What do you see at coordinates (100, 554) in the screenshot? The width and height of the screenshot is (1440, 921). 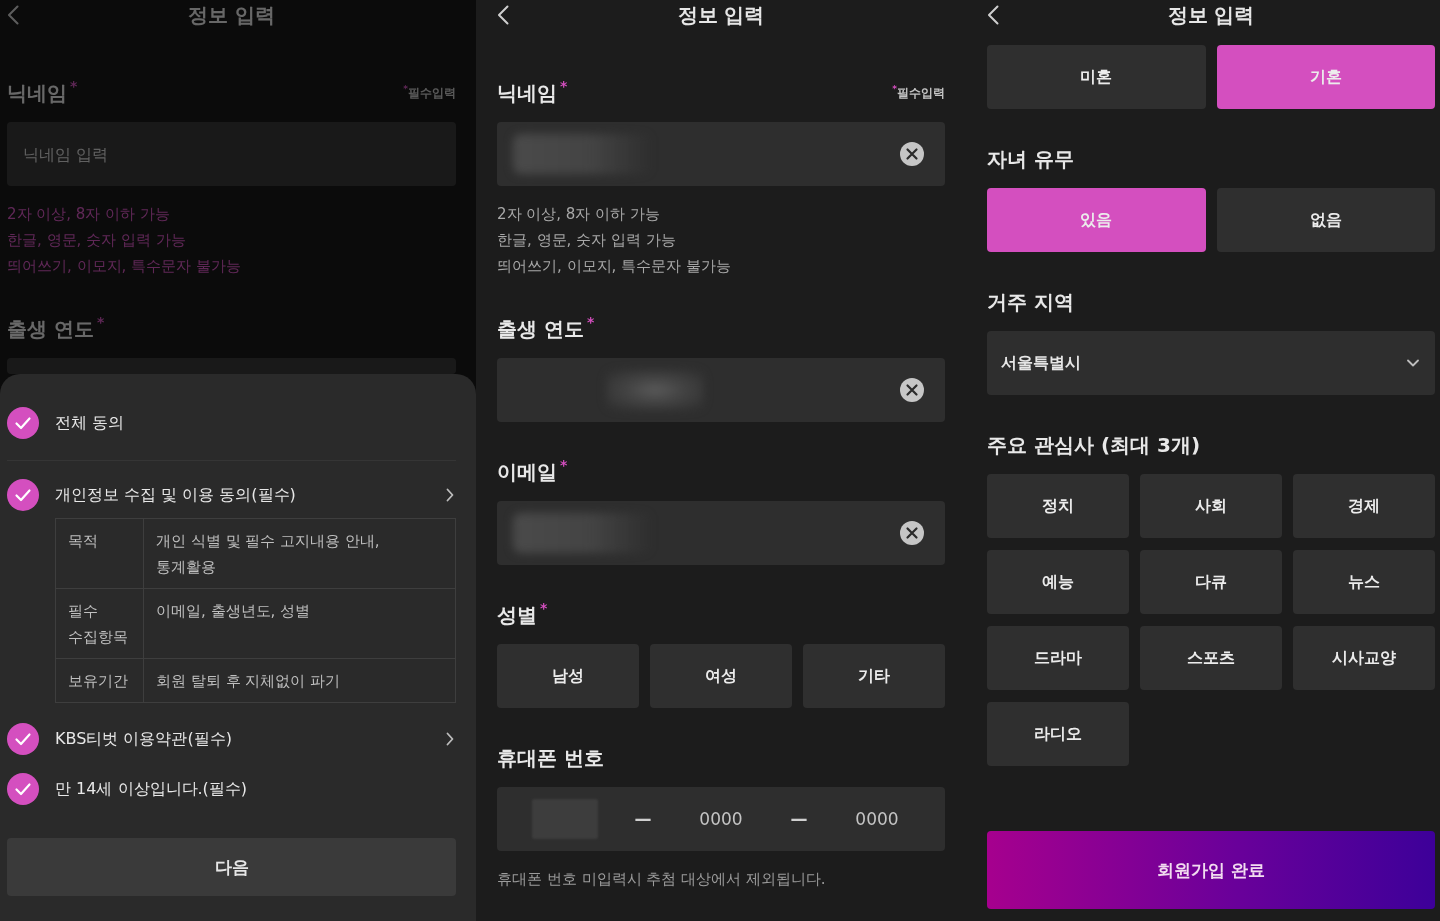 I see `table-cell: 목적` at bounding box center [100, 554].